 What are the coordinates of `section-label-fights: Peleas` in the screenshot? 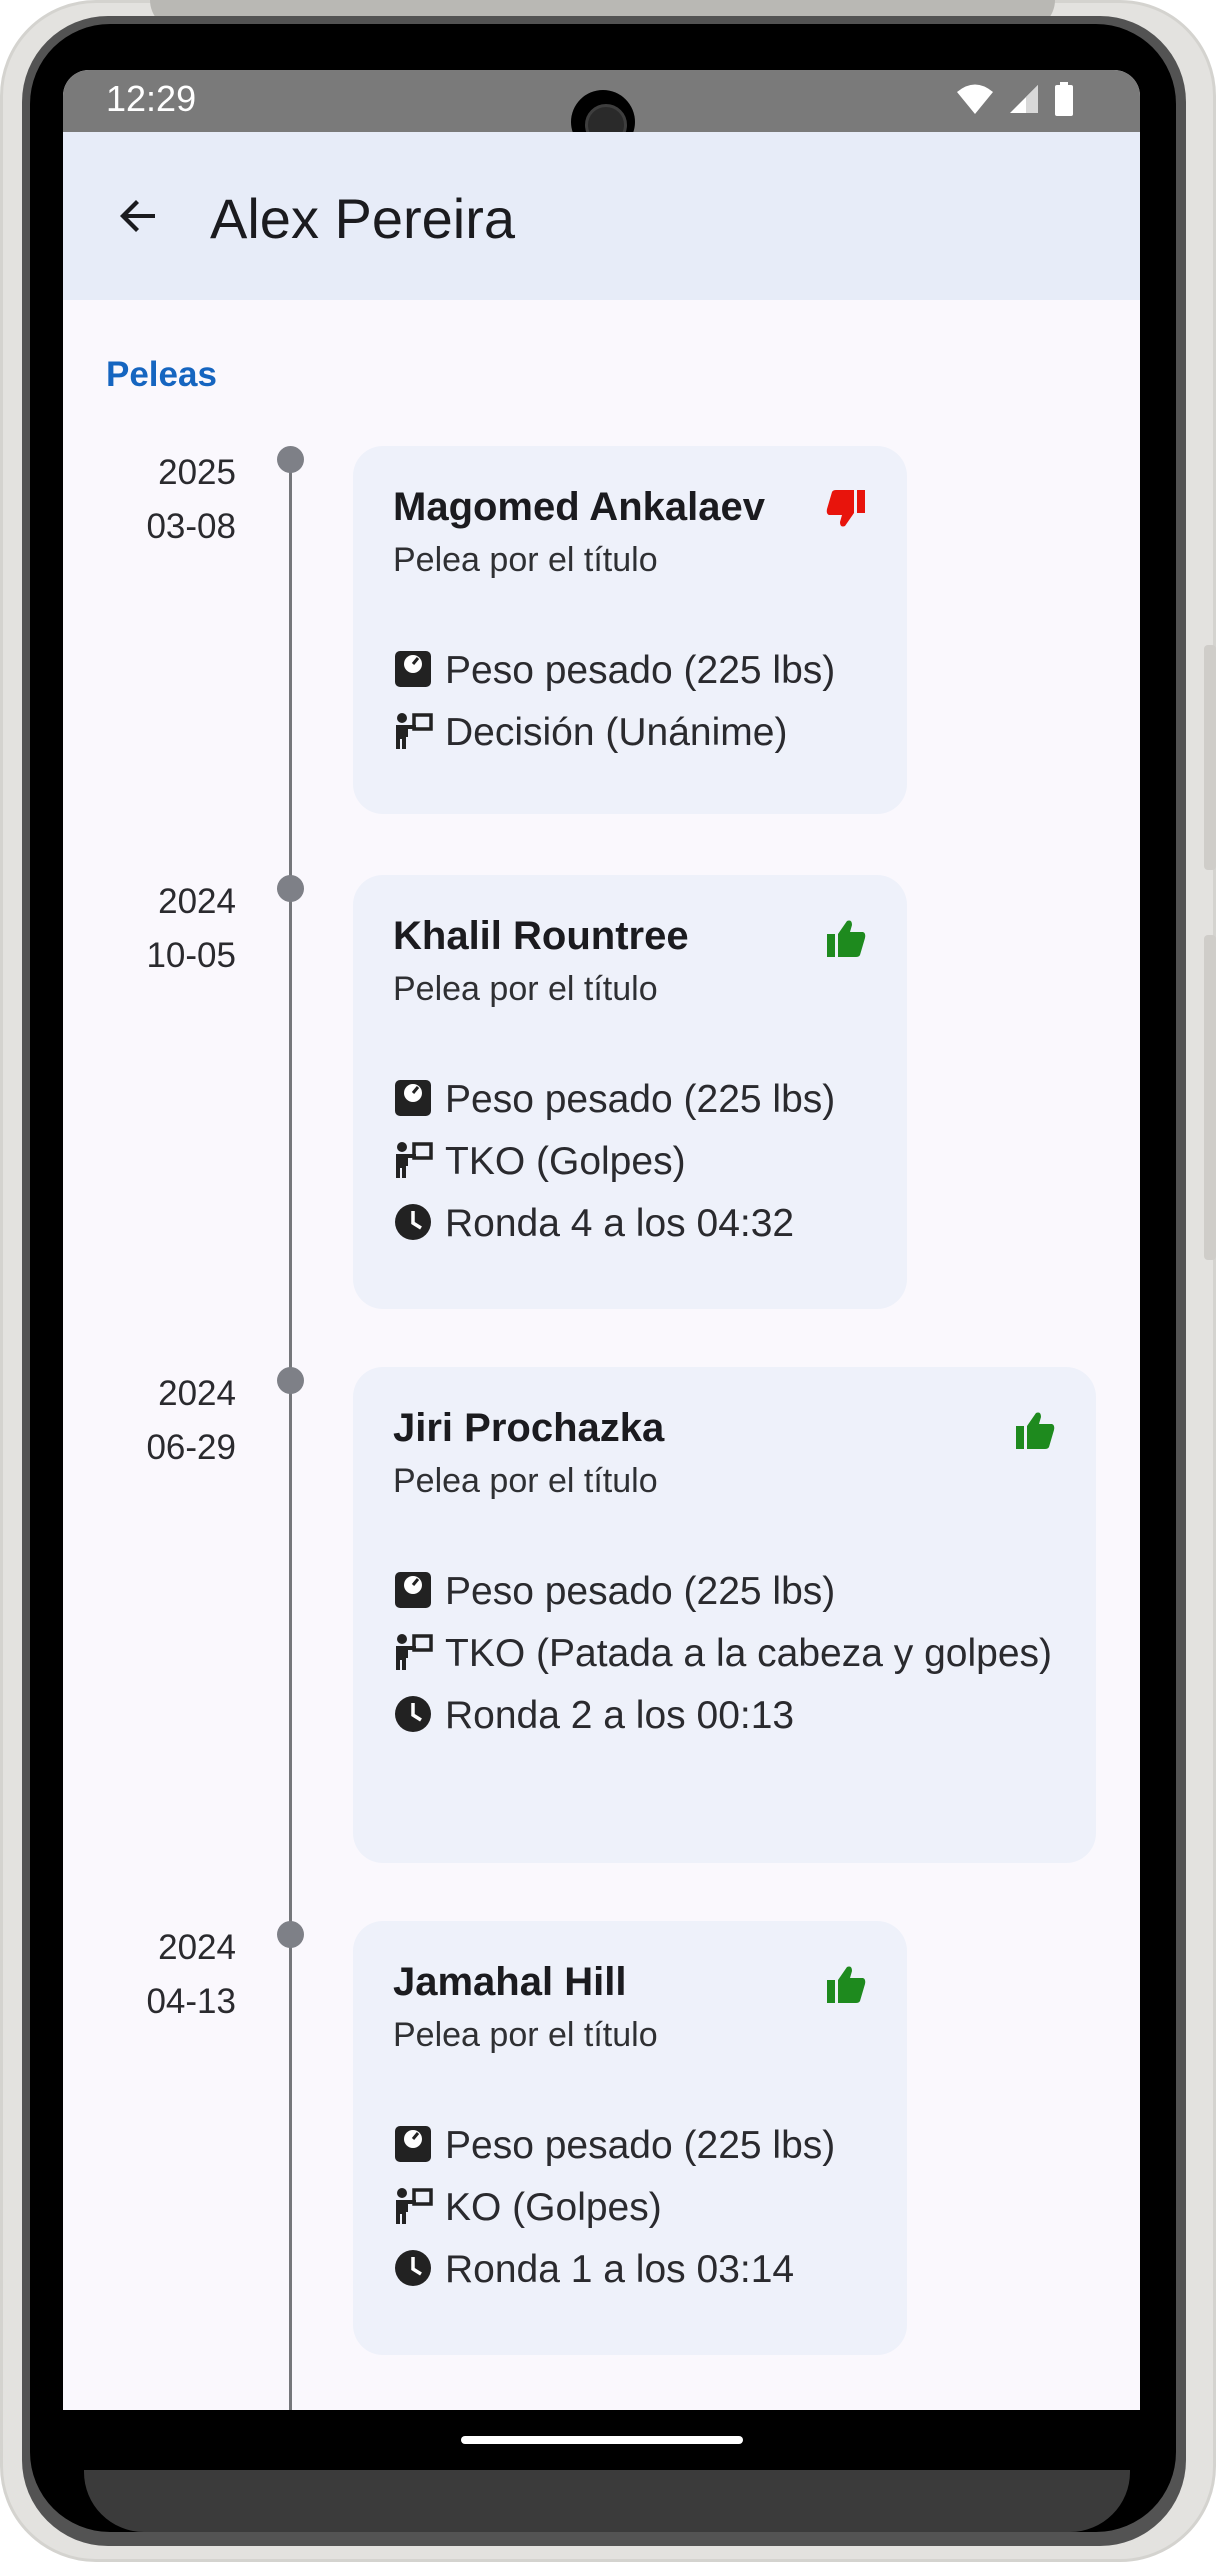 It's located at (161, 374).